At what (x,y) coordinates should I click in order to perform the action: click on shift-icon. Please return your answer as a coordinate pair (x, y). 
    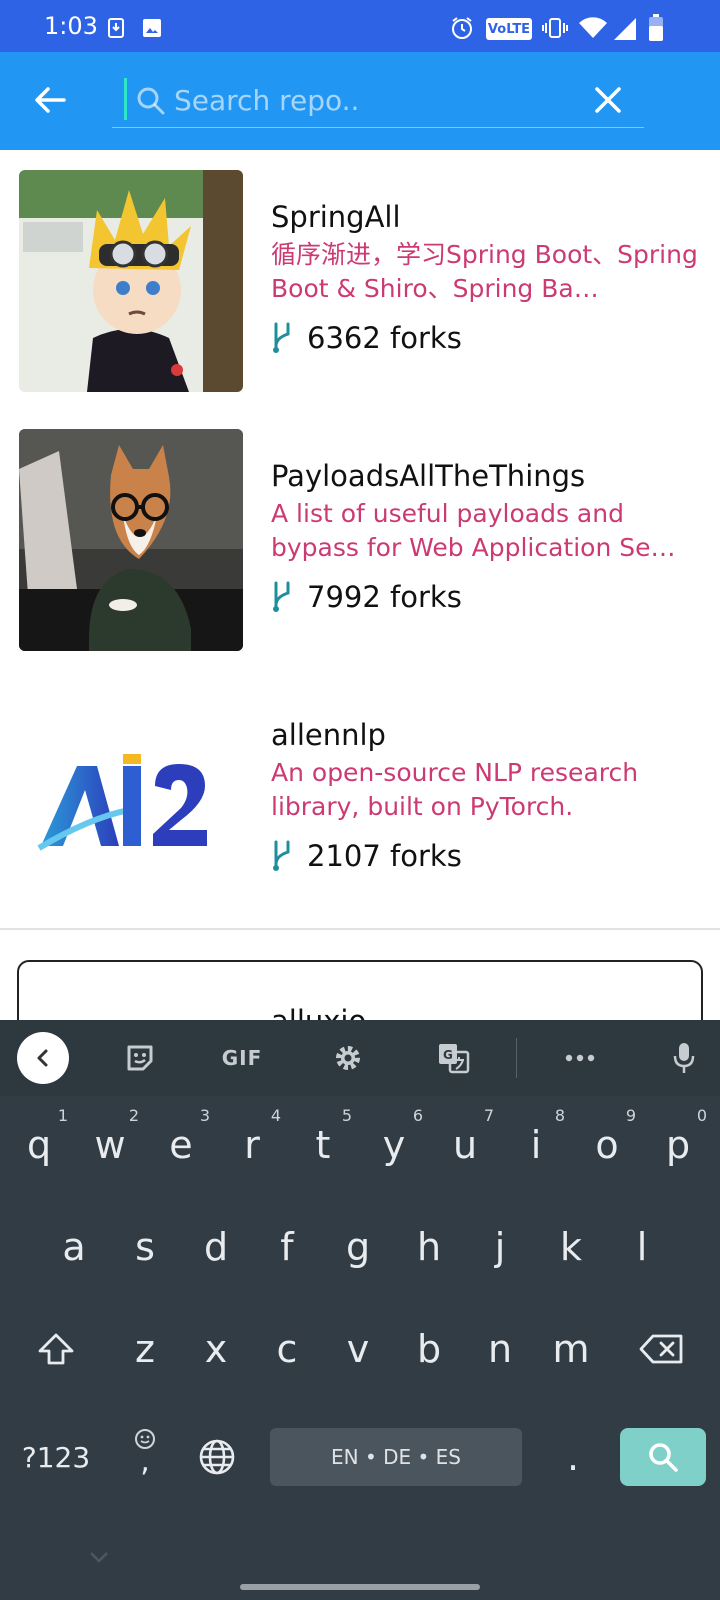
    Looking at the image, I should click on (56, 1349).